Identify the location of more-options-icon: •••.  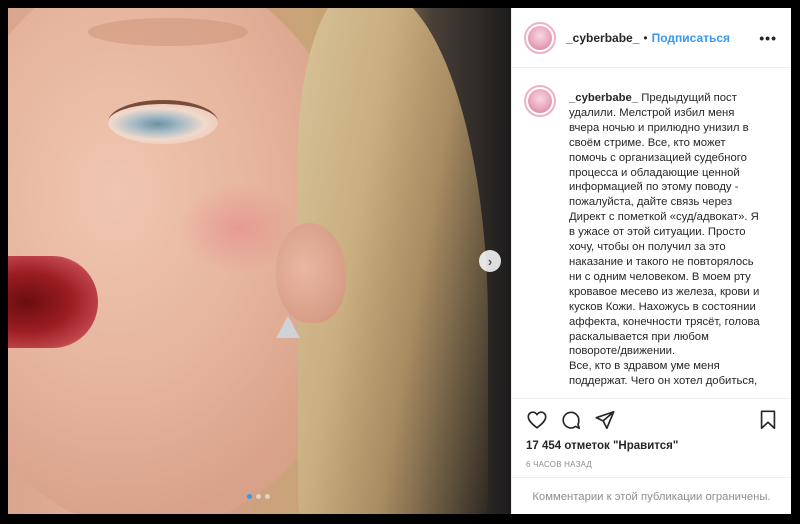
(768, 38).